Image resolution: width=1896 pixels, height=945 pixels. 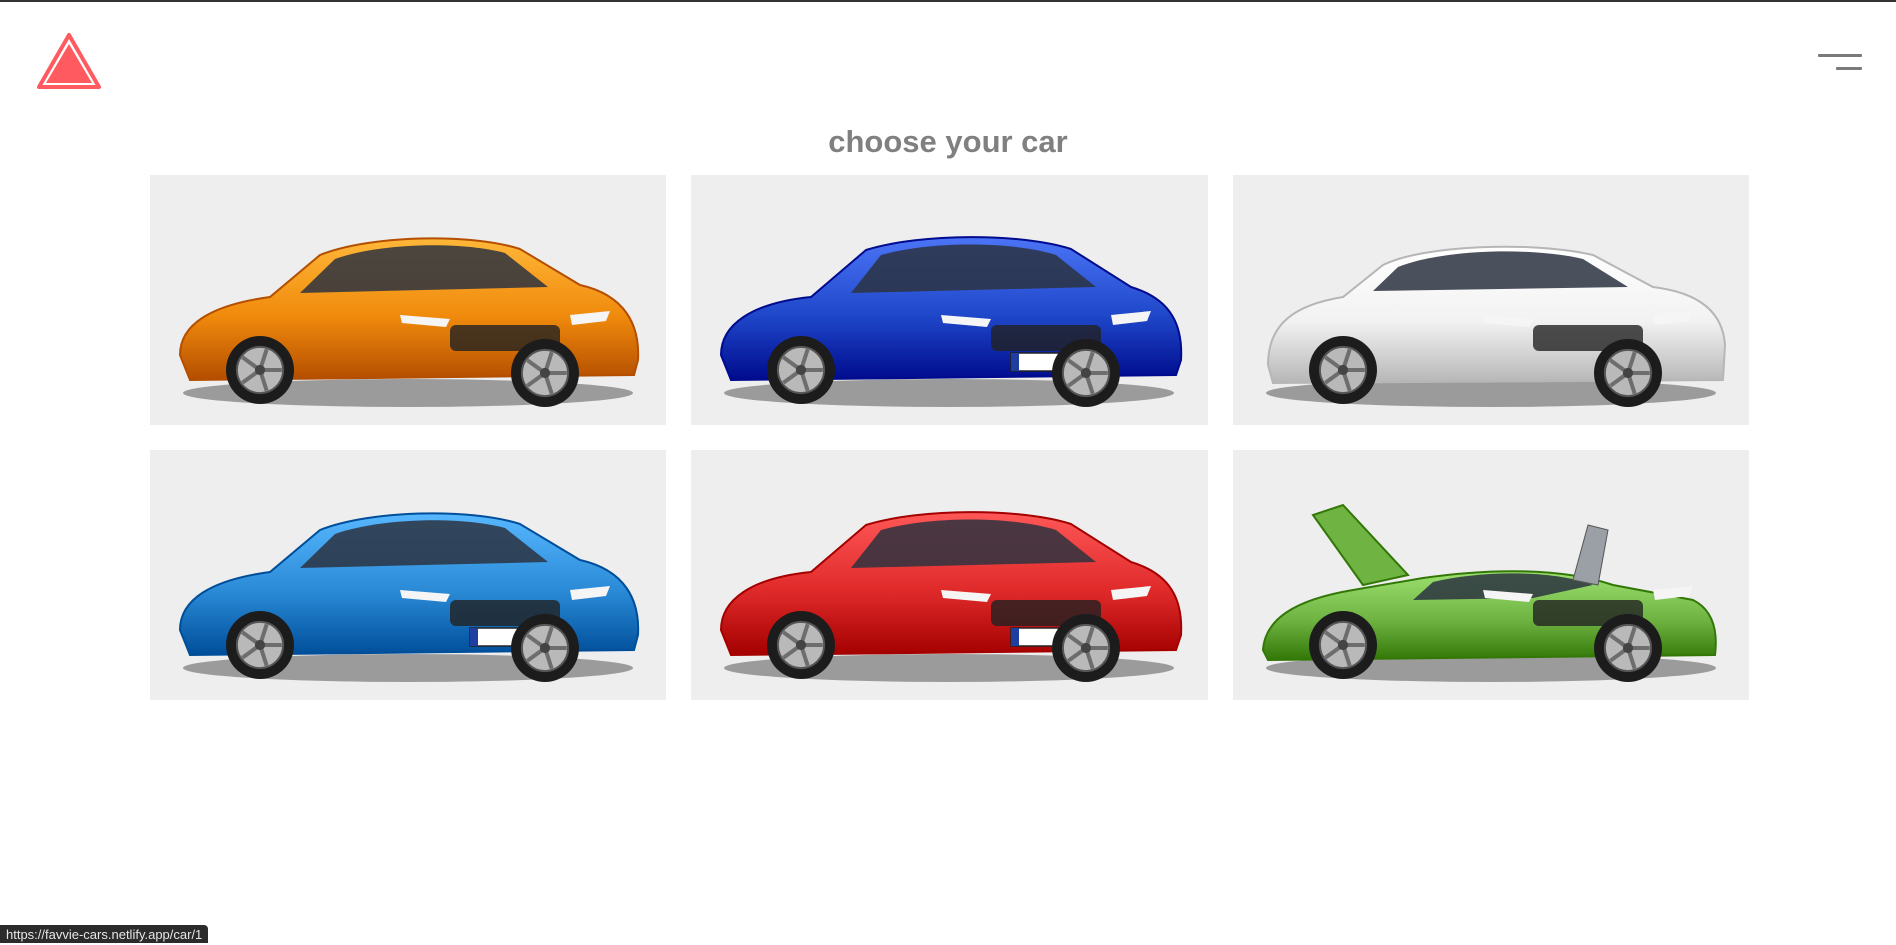 What do you see at coordinates (948, 141) in the screenshot?
I see `page-title: choose your car` at bounding box center [948, 141].